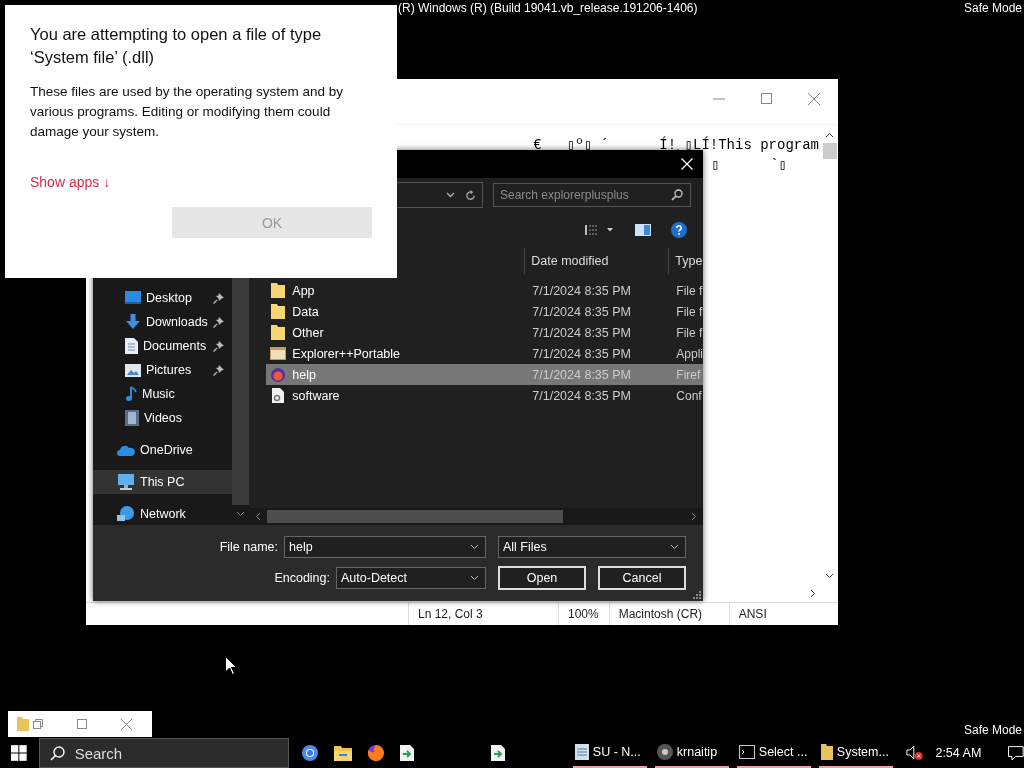  Describe the element at coordinates (484, 395) in the screenshot. I see `file-row: software 7/1/2024 8:35 PM Conf` at that location.